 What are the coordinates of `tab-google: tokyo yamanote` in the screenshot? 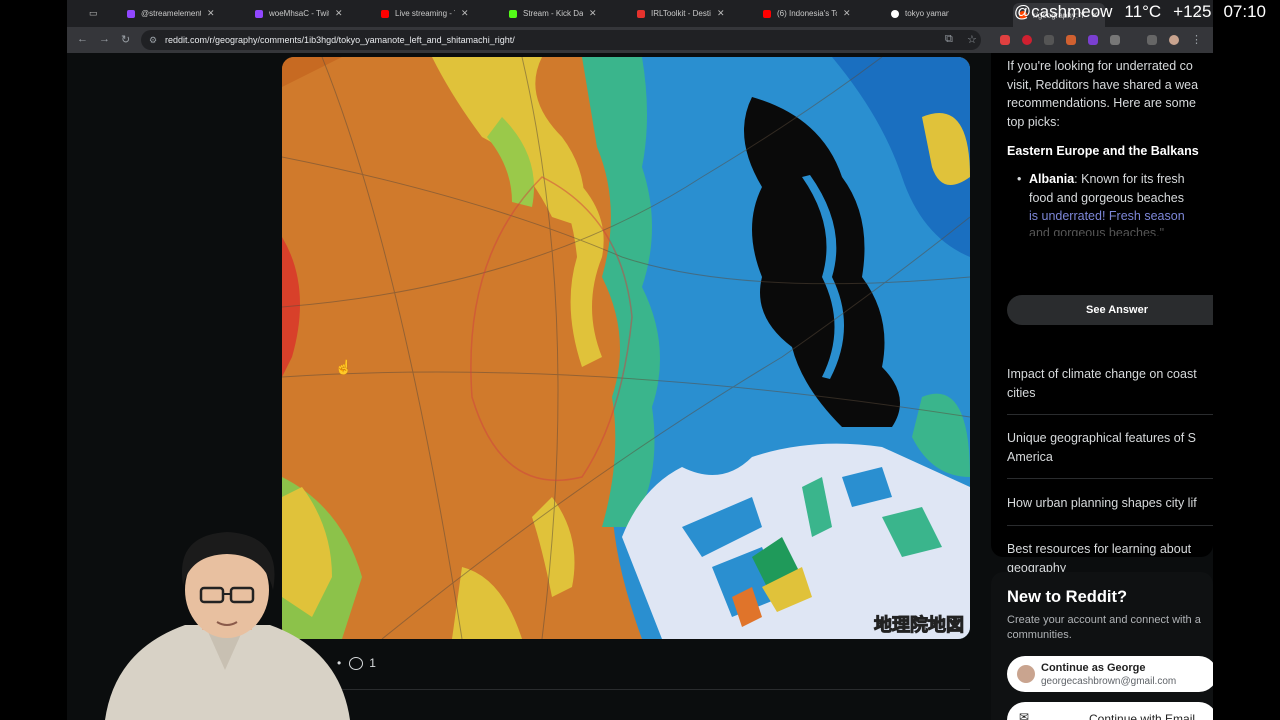 It's located at (920, 13).